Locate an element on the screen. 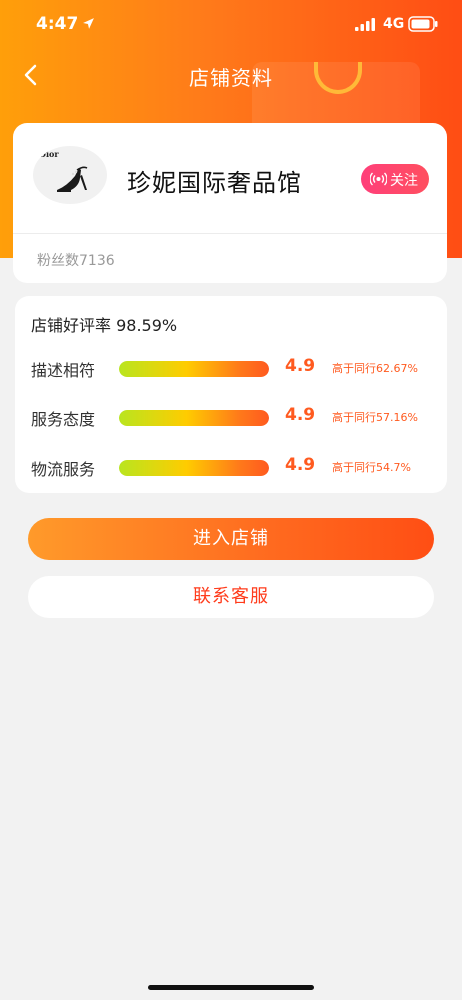 Image resolution: width=462 pixels, height=1000 pixels. rating-row-service: 服务态度 4.9 高于同行57.16% is located at coordinates (231, 417).